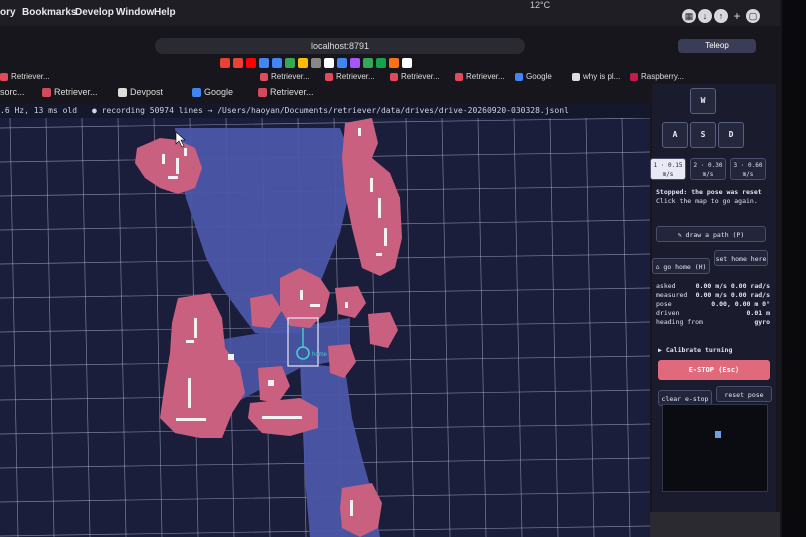 Image resolution: width=806 pixels, height=537 pixels. Describe the element at coordinates (748, 165) in the screenshot. I see `speed-label: 3 · 0.60` at that location.